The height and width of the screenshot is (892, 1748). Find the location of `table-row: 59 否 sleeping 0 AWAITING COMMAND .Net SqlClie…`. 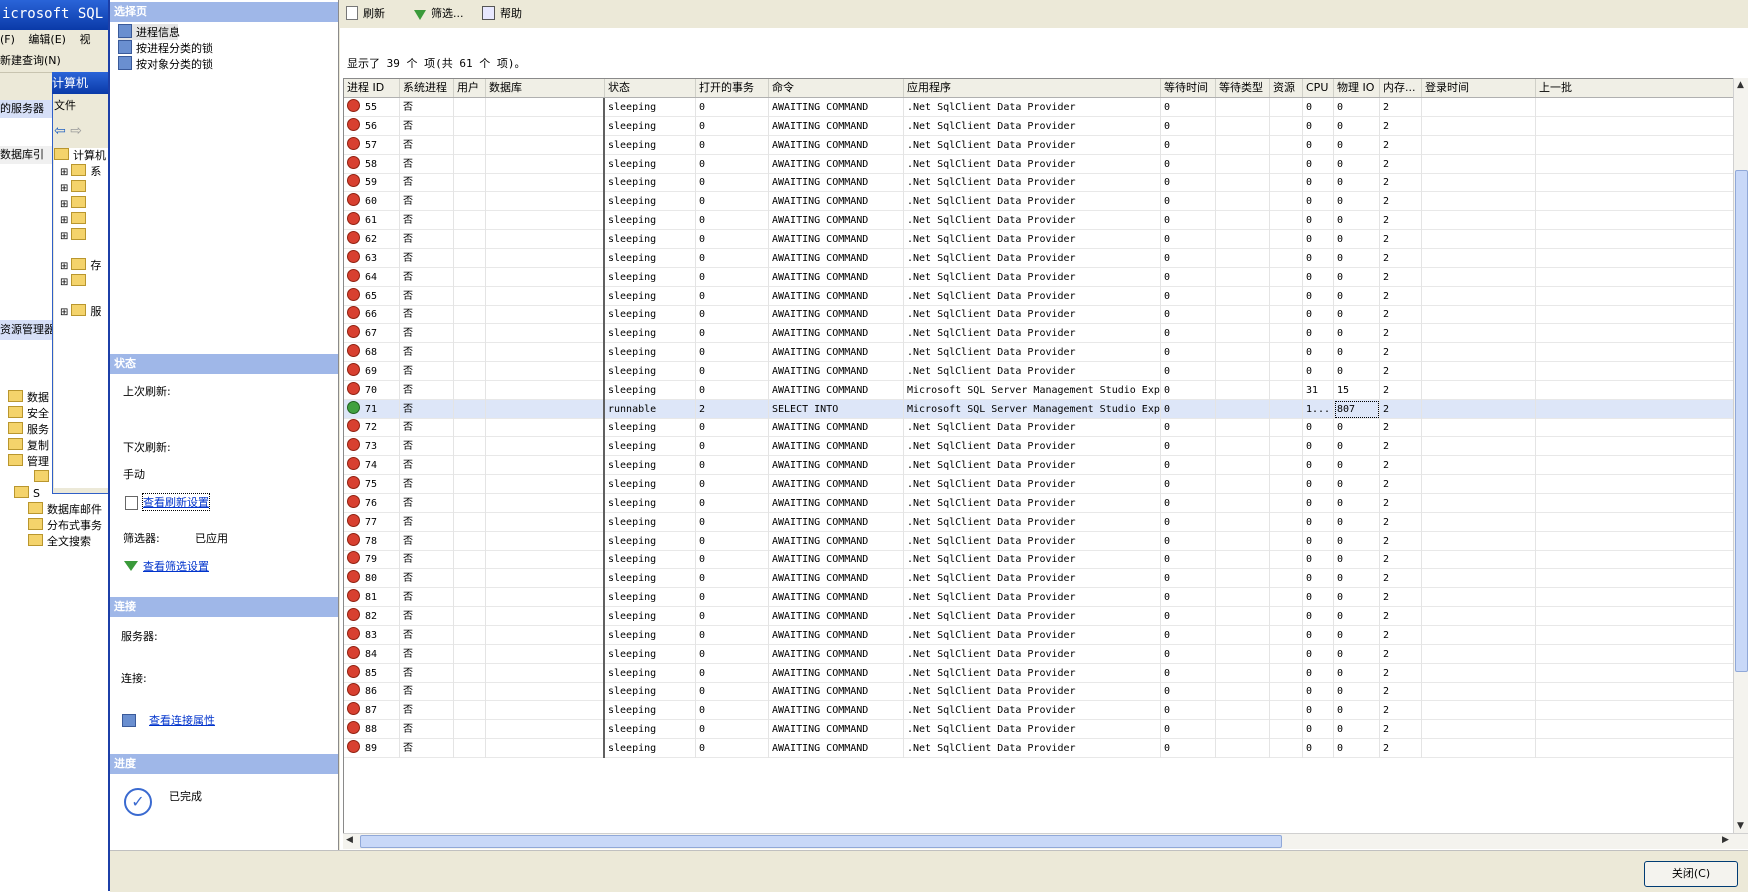

table-row: 59 否 sleeping 0 AWAITING COMMAND .Net SqlClie… is located at coordinates (1039, 183).